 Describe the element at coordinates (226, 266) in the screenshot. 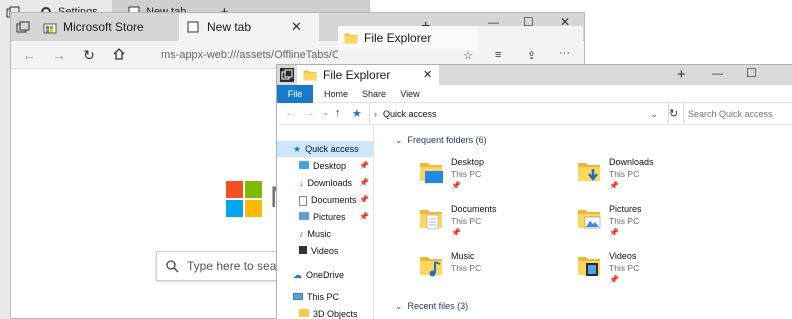

I see `web-search-input: Type here to search` at that location.